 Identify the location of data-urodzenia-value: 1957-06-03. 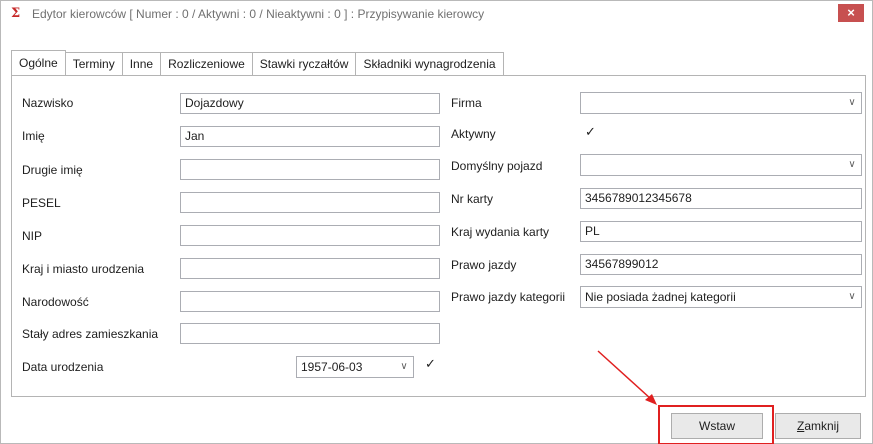
(332, 367).